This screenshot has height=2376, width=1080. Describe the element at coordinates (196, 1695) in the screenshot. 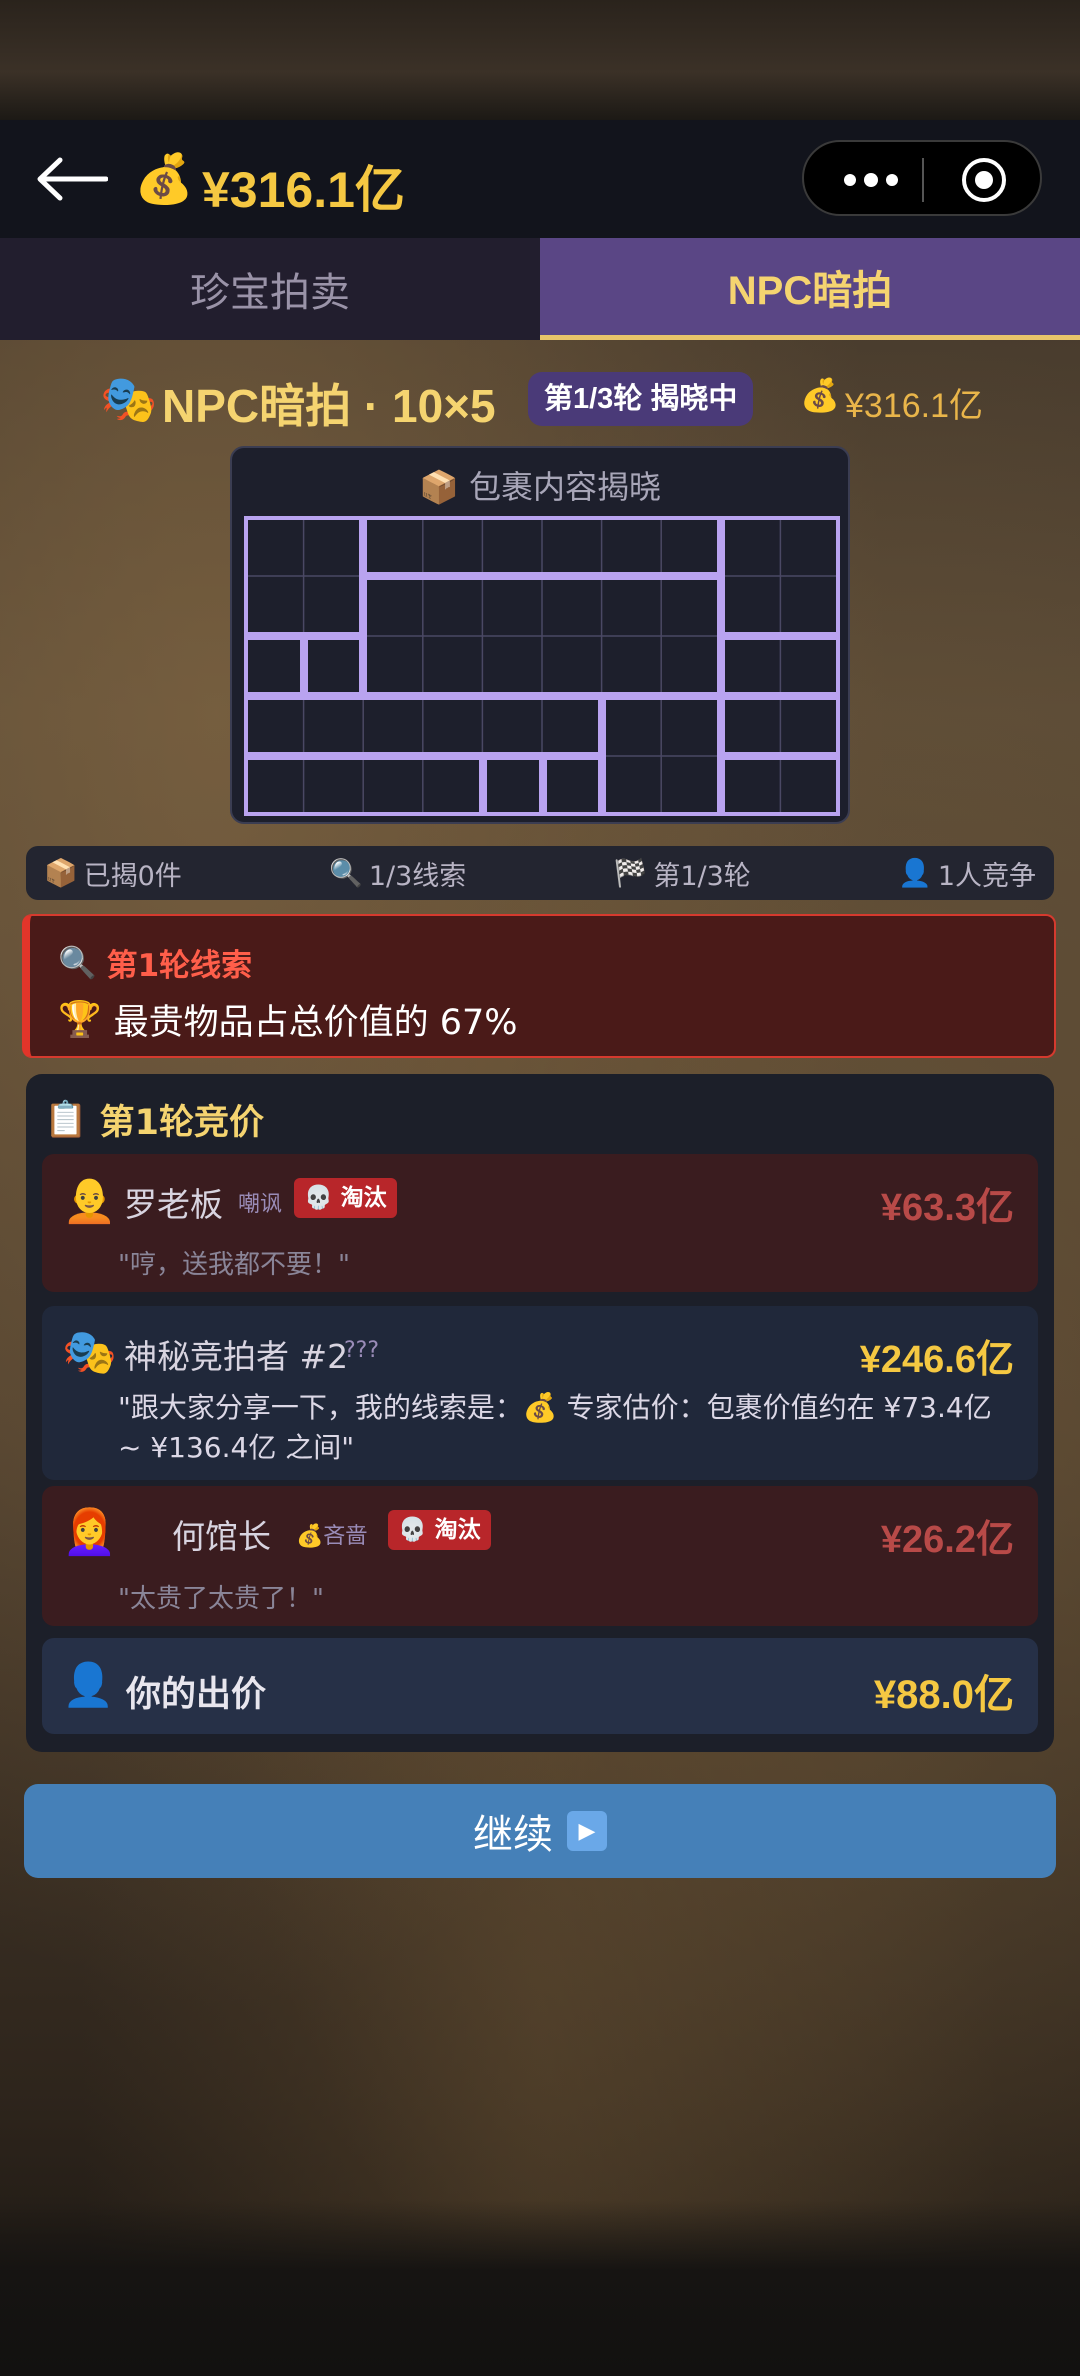

I see `your-bid-label: 你的出价` at that location.